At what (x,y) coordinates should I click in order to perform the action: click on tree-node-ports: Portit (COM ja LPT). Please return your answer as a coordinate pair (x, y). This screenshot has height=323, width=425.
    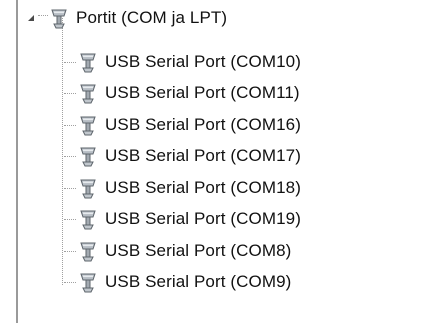
    Looking at the image, I should click on (137, 18).